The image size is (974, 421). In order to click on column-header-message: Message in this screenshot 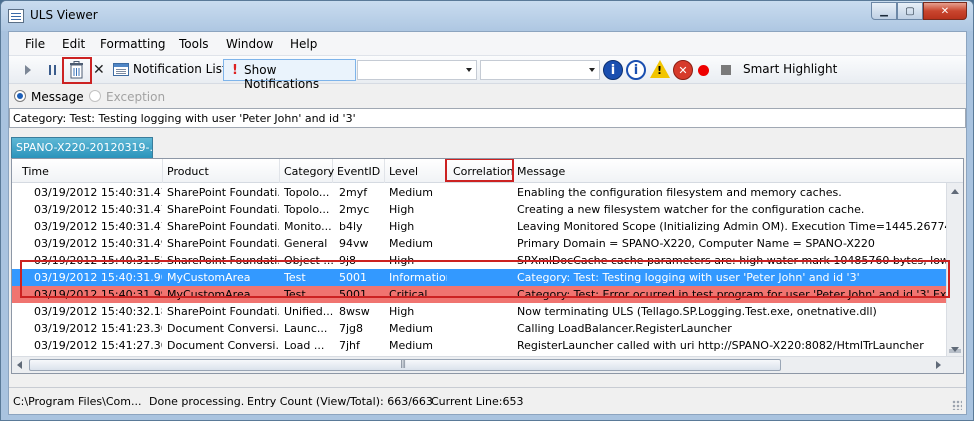, I will do `click(738, 171)`.